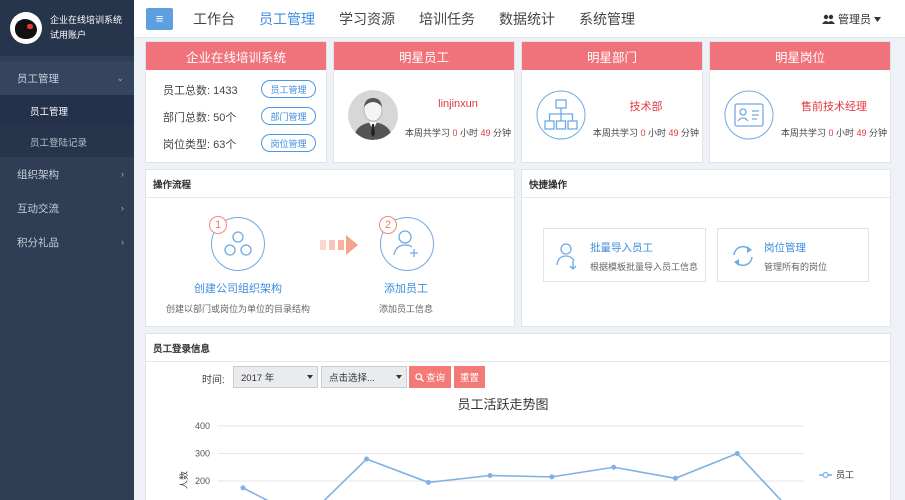 This screenshot has width=905, height=500. What do you see at coordinates (706, 184) in the screenshot?
I see `quick-ops-title: 快捷操作` at bounding box center [706, 184].